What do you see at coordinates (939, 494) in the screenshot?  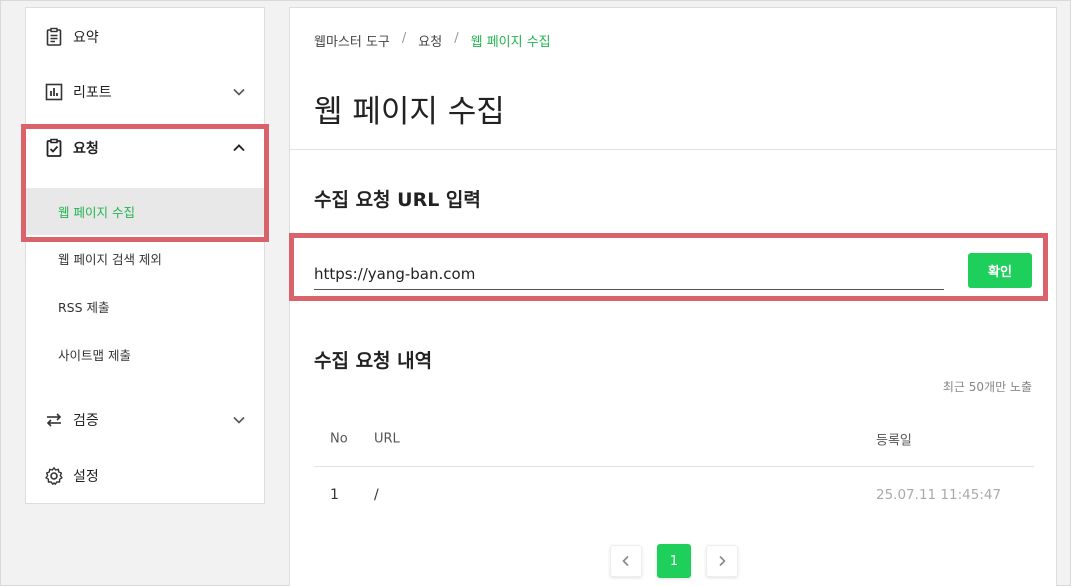 I see `row-date: 25.07.11 11:45:47` at bounding box center [939, 494].